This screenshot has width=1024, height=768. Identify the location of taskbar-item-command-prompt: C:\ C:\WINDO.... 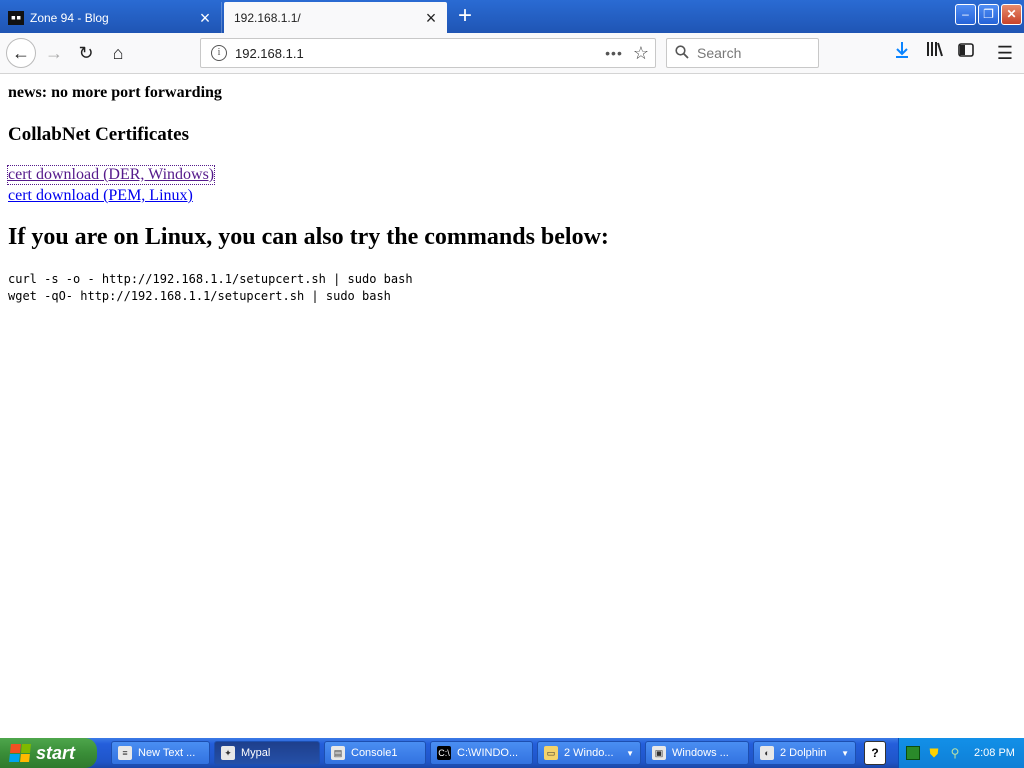
(481, 753).